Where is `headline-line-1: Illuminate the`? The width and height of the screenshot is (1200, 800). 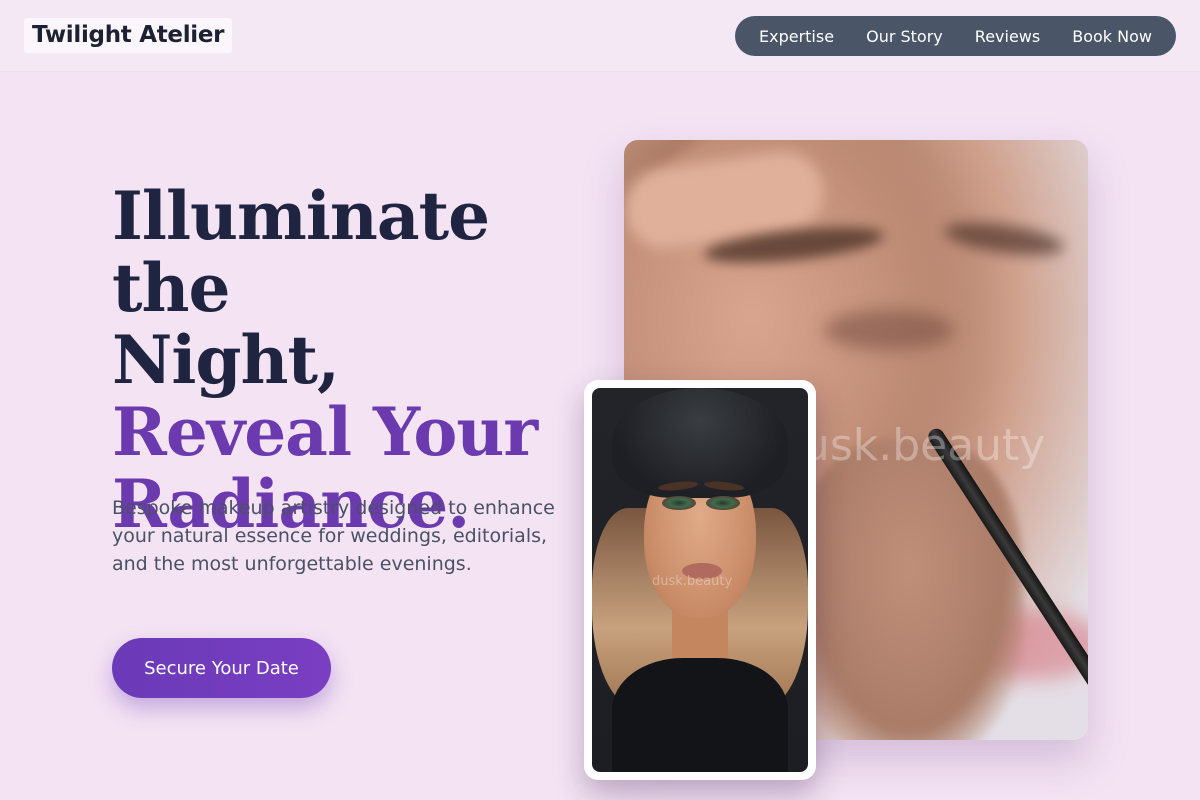 headline-line-1: Illuminate the is located at coordinates (301, 252).